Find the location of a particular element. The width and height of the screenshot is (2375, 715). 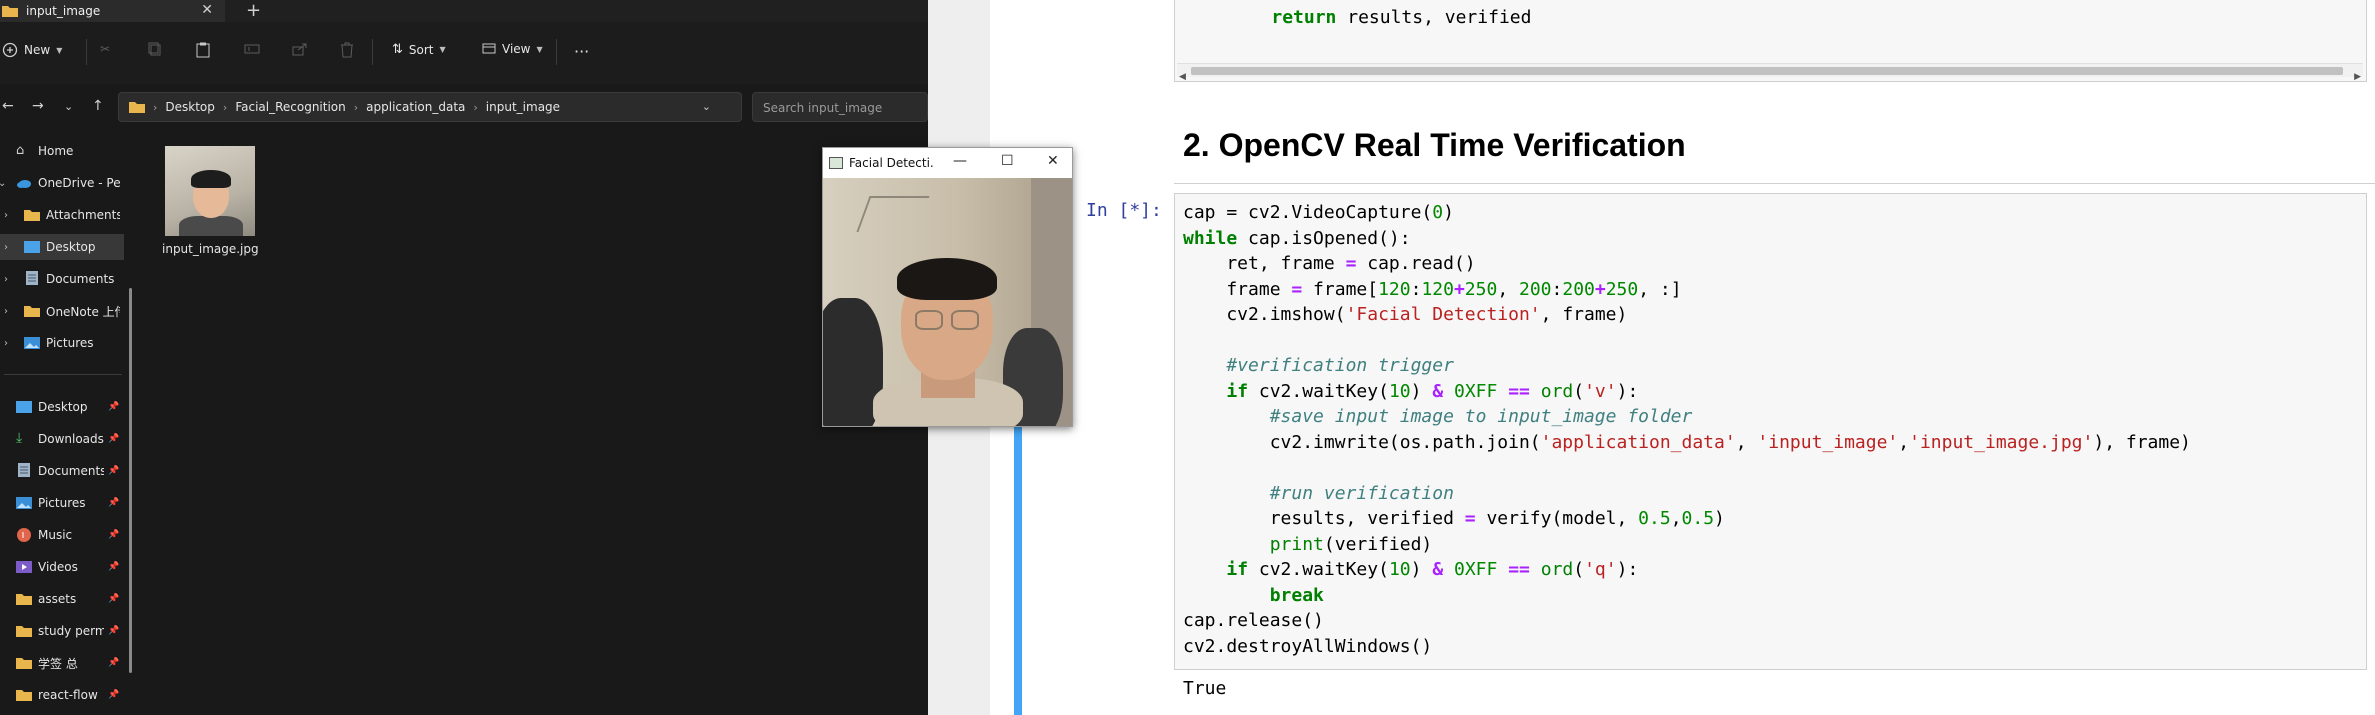

quick-access-folder: 学签 总 📌 is located at coordinates (62, 663).